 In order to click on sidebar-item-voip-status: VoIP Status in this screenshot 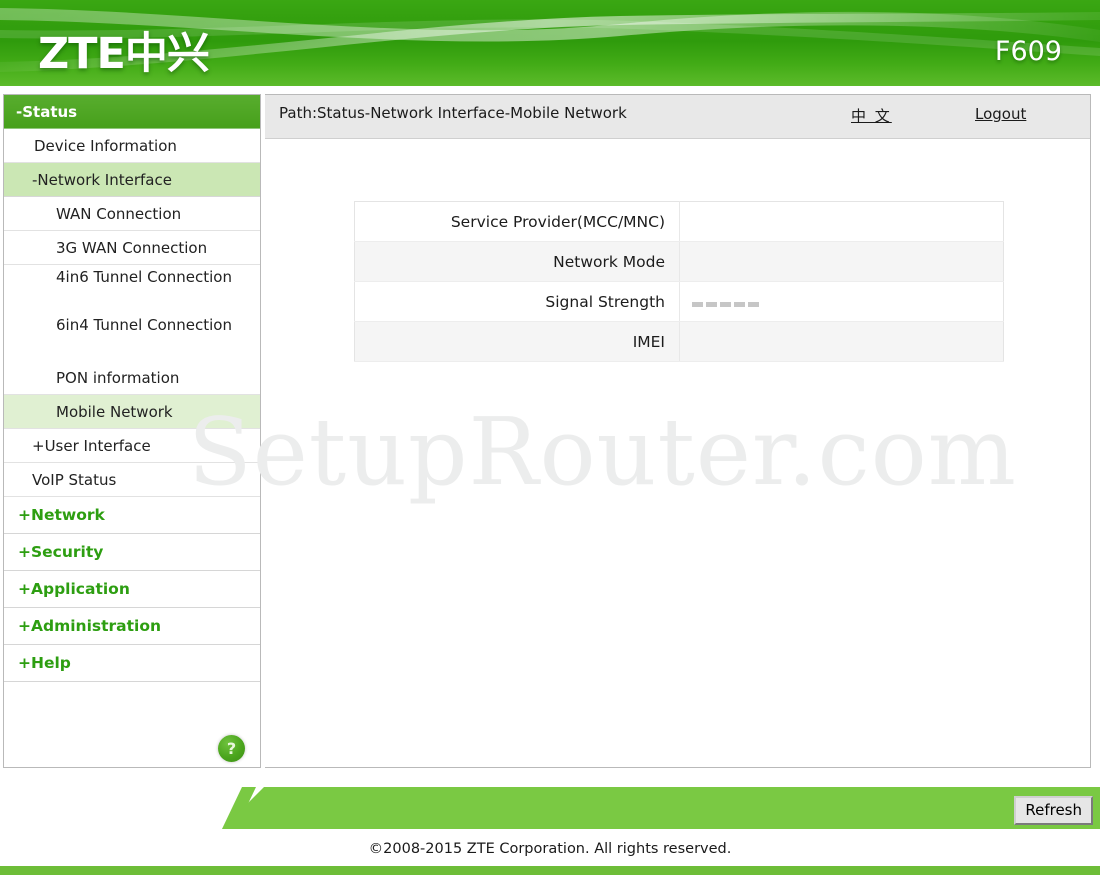, I will do `click(132, 480)`.